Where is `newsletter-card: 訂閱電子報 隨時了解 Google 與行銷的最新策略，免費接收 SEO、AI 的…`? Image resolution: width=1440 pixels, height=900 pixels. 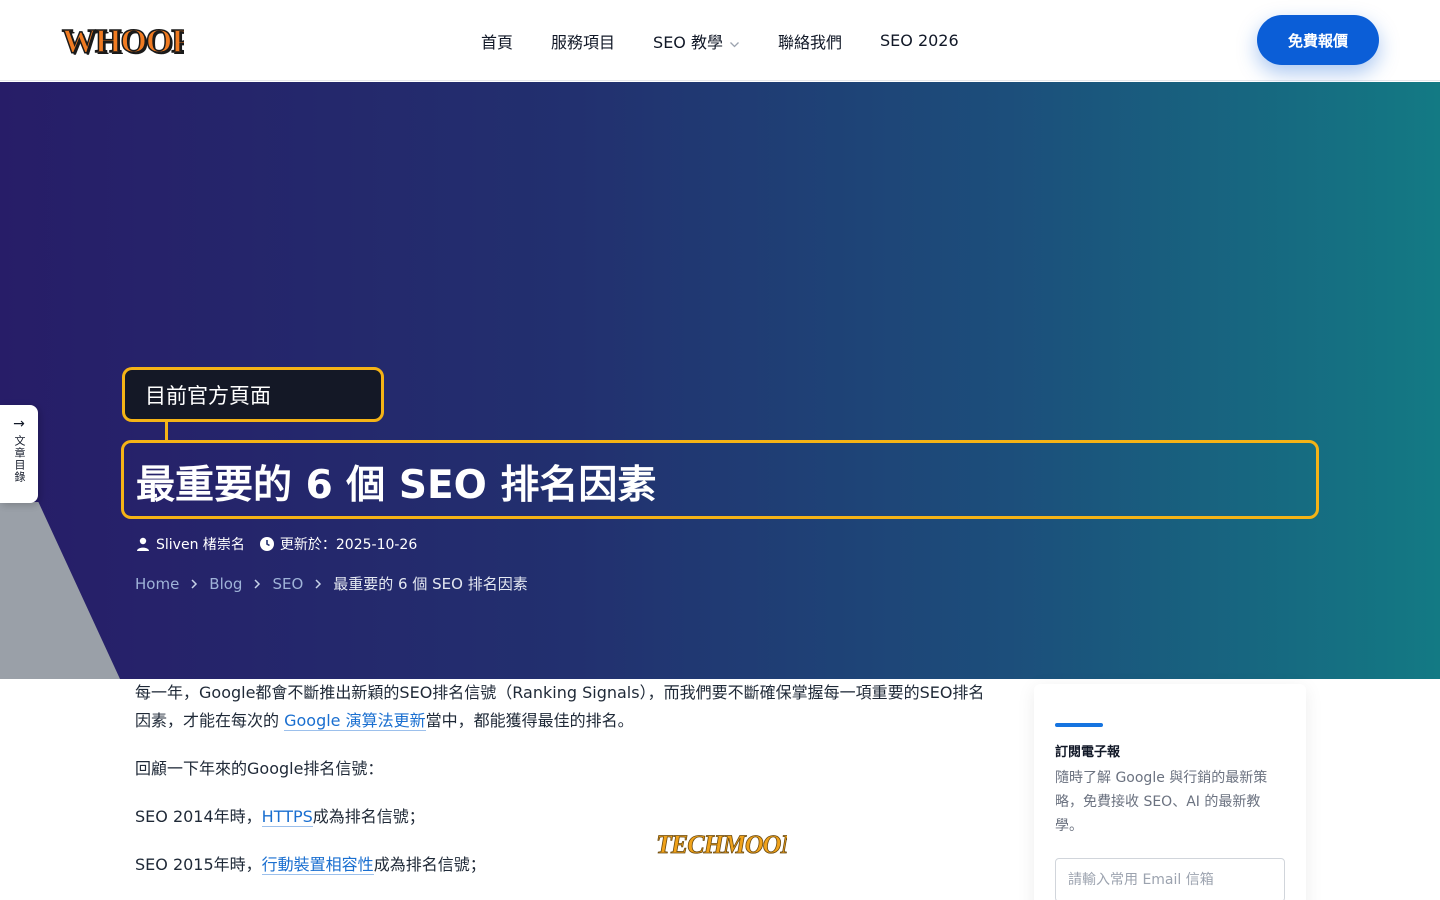
newsletter-card: 訂閱電子報 隨時了解 Google 與行銷的最新策略，免費接收 SEO、AI 的… is located at coordinates (1170, 792).